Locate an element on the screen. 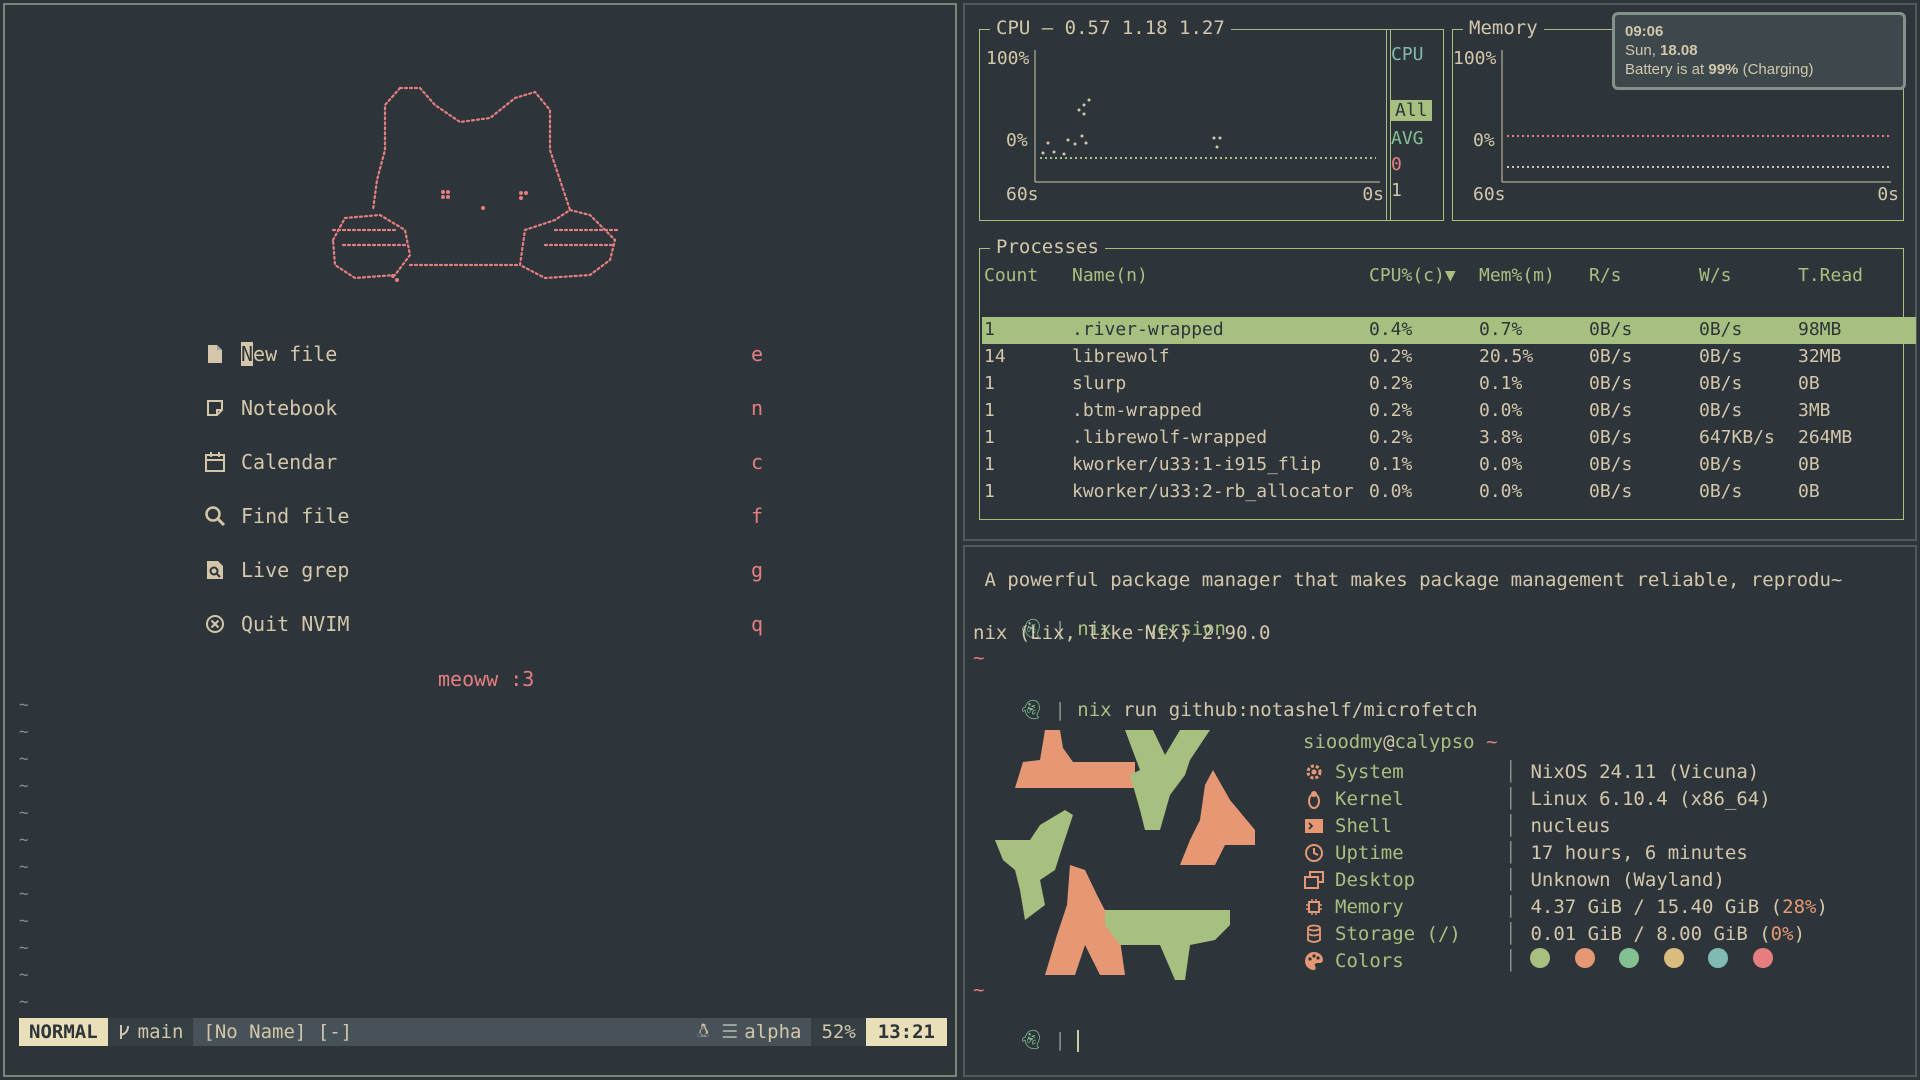  info-uptime: Uptime │ 17 hours, 6 minutes is located at coordinates (1525, 852).